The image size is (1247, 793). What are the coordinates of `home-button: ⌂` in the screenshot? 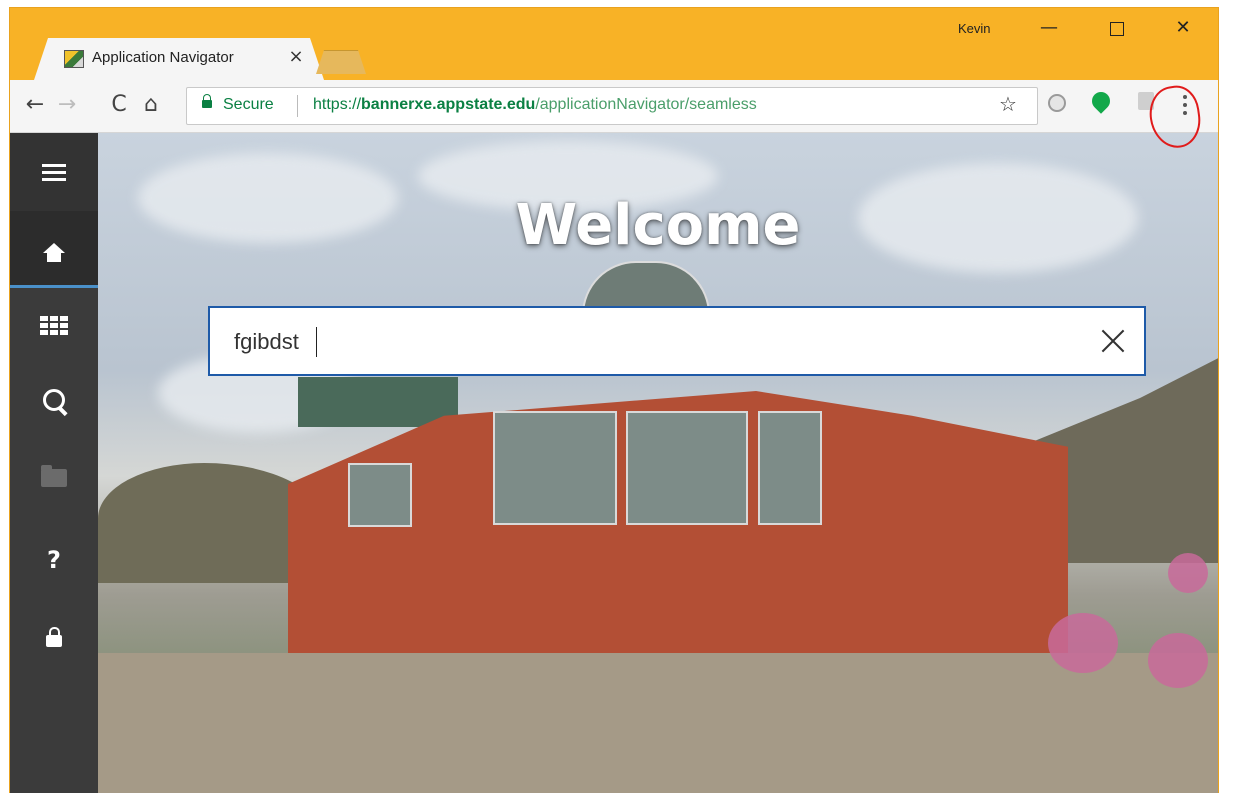 It's located at (151, 105).